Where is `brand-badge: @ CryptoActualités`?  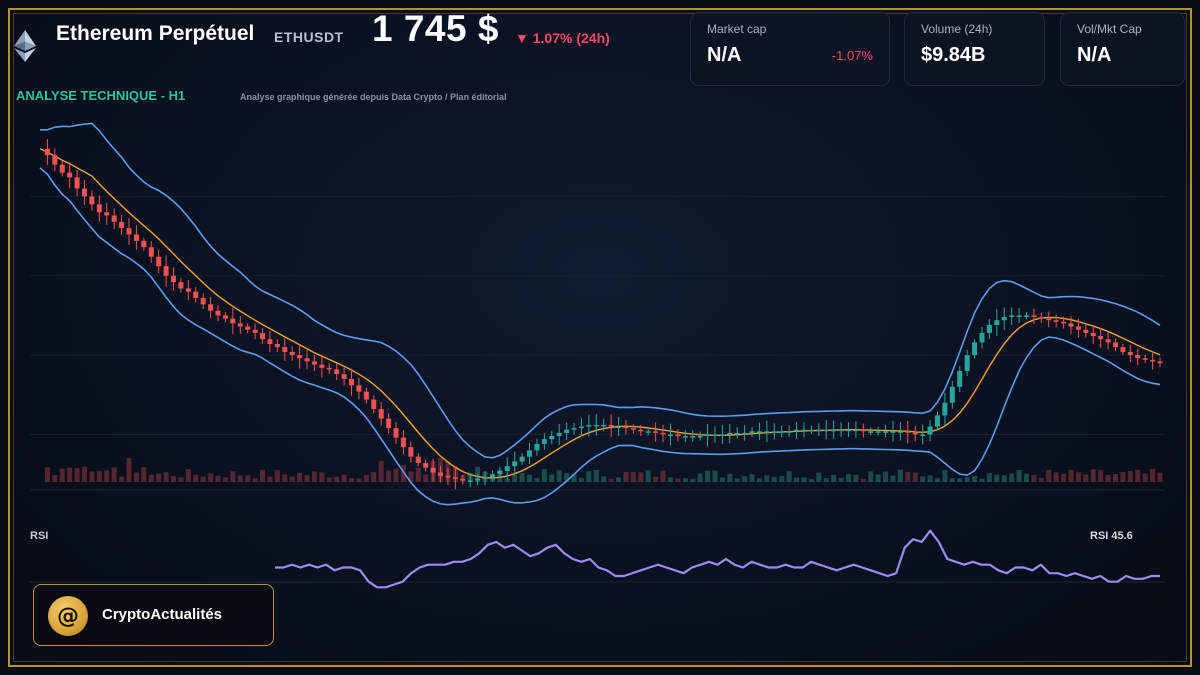
brand-badge: @ CryptoActualités is located at coordinates (153, 615).